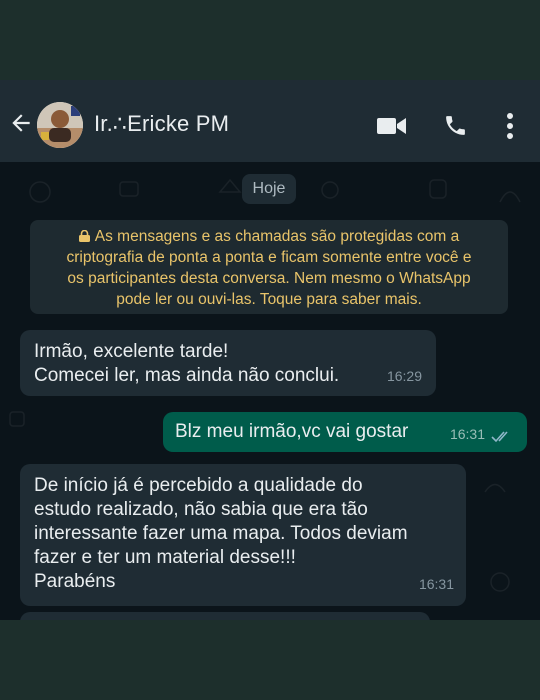 This screenshot has height=700, width=540. What do you see at coordinates (345, 432) in the screenshot?
I see `message-bubble-outgoing: Blz meu irmão,vc vai gostar 16:31` at bounding box center [345, 432].